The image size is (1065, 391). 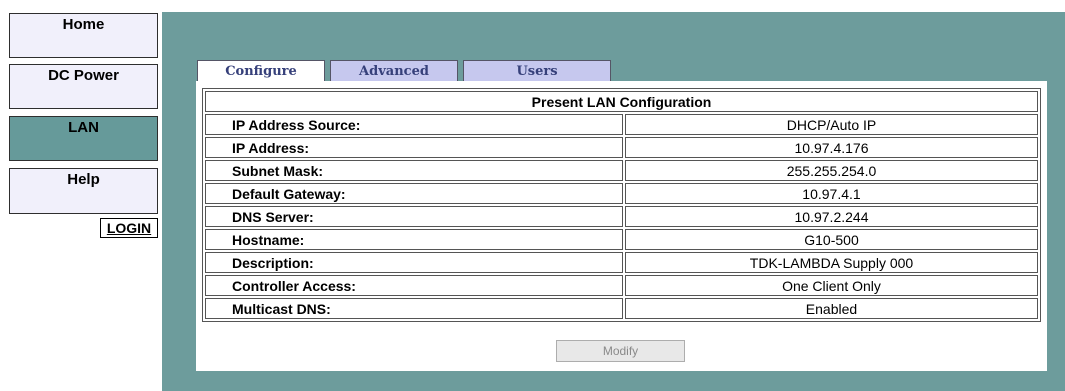 I want to click on table-header-row: Present LAN Configuration, so click(x=621, y=101).